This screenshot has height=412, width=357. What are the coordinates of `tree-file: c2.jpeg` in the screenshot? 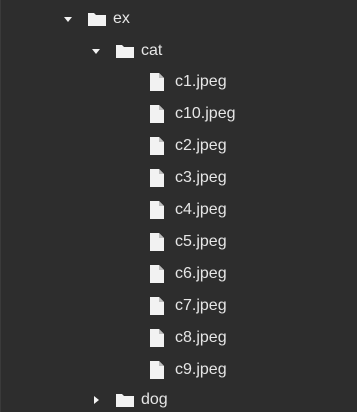 It's located at (188, 146).